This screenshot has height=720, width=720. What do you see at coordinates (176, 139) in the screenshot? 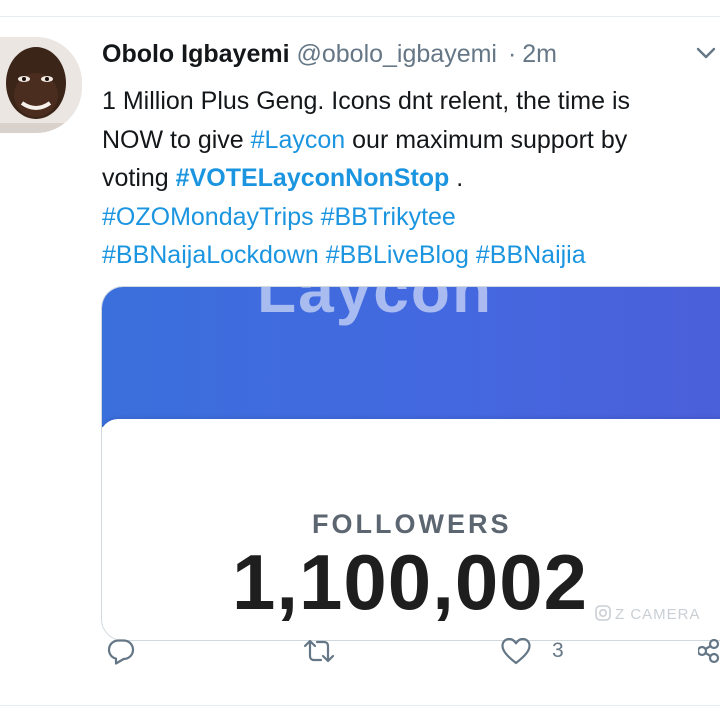
I see `tweet-text-segment: NOW to give` at bounding box center [176, 139].